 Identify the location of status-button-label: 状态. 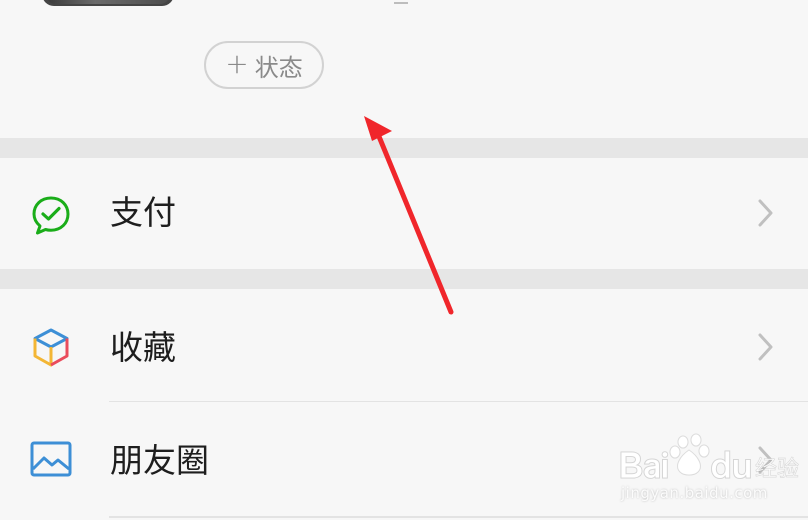
(278, 67).